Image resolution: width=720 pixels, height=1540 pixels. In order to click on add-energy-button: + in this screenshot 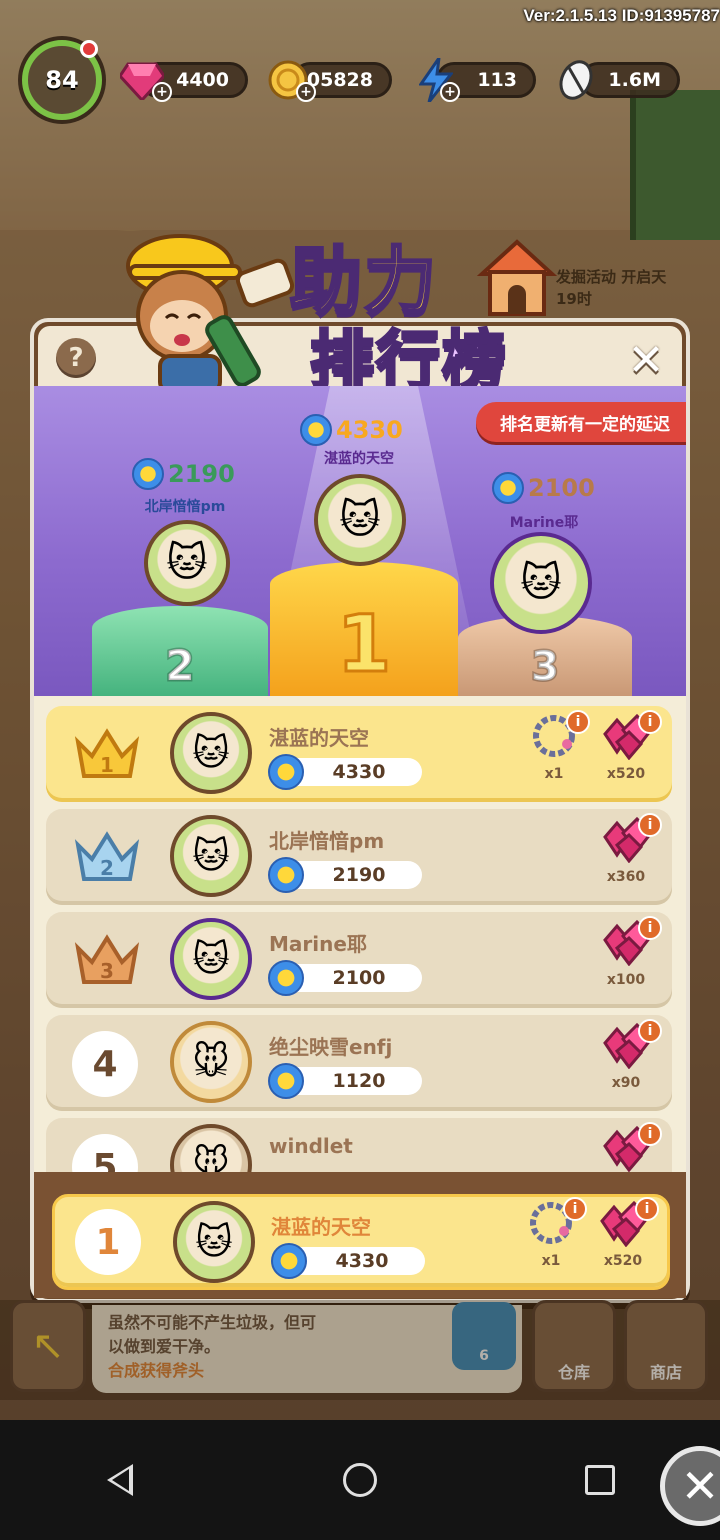, I will do `click(450, 92)`.